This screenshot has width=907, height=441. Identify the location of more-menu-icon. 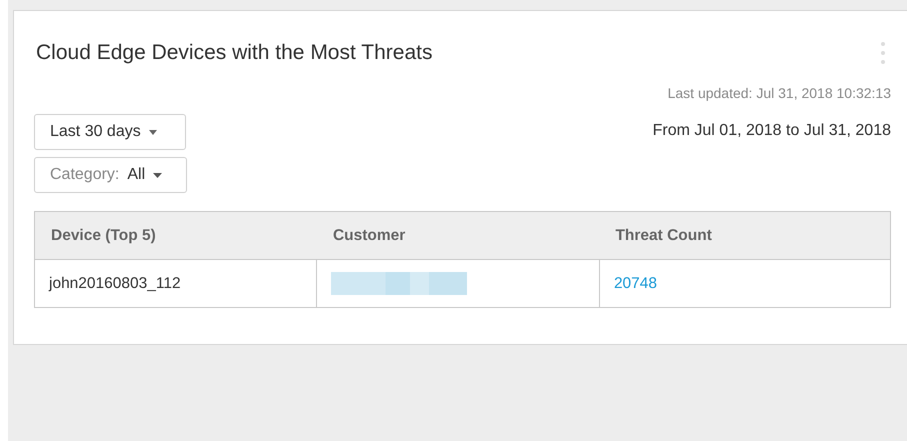
(883, 53).